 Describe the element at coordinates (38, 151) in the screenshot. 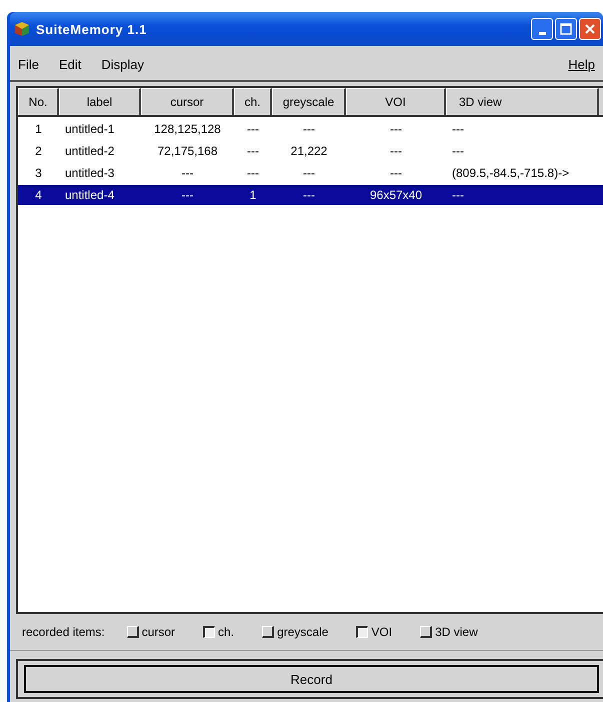

I see `table-cell-text: 2` at that location.